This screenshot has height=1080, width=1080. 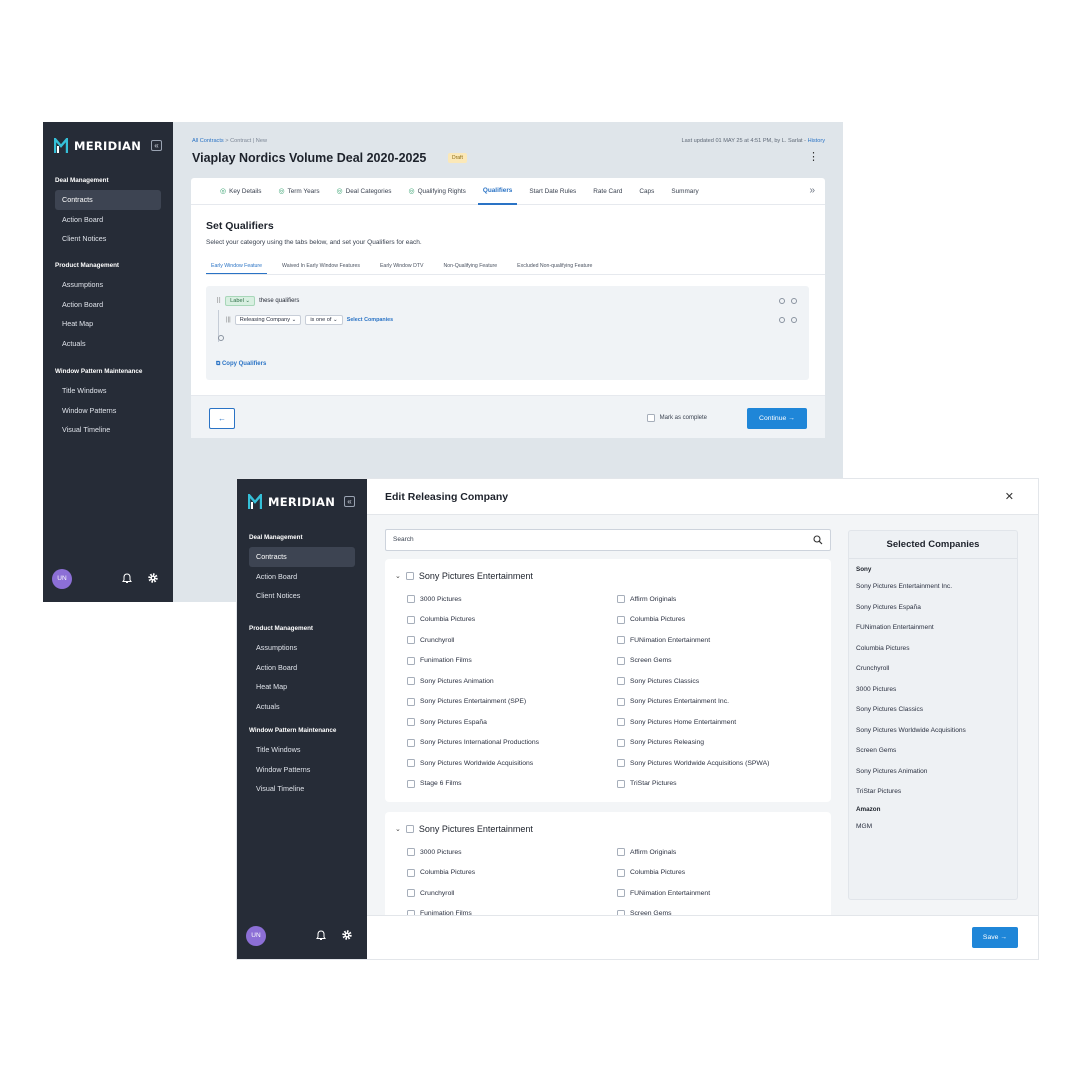 I want to click on field-select: Releasing Company ⌄, so click(x=268, y=320).